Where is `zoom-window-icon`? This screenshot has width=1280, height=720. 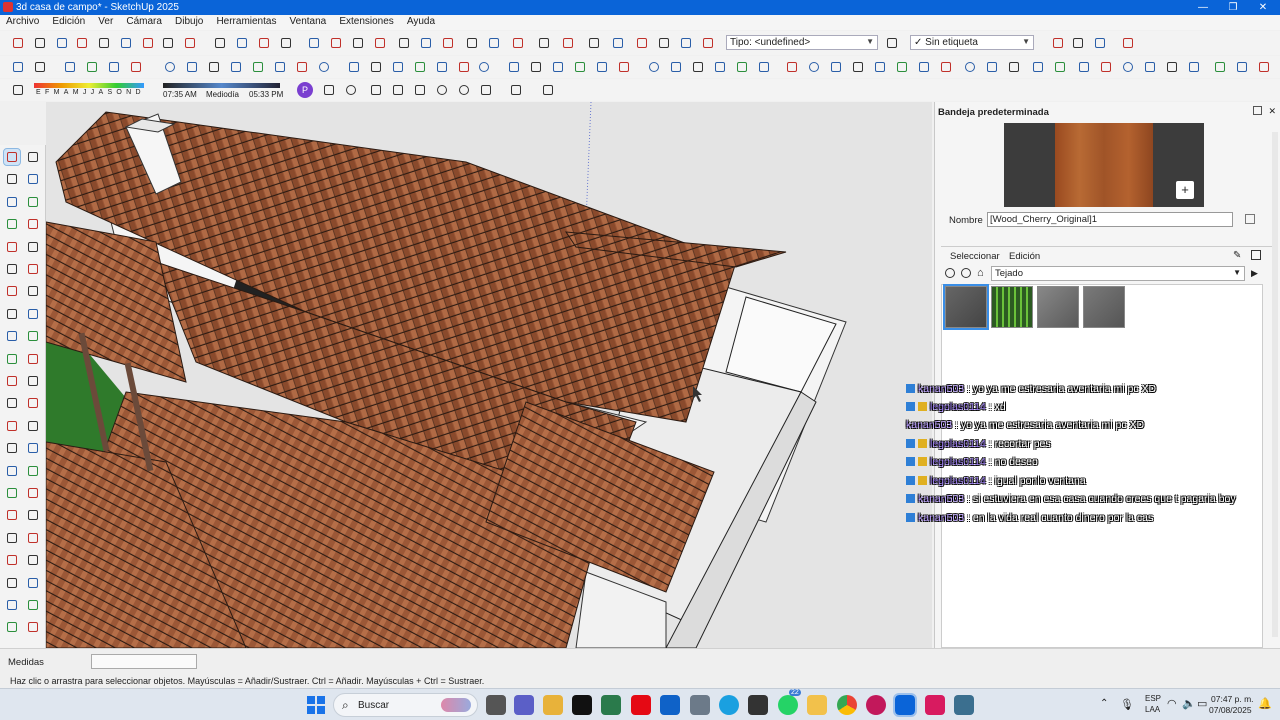
zoom-window-icon is located at coordinates (82, 43).